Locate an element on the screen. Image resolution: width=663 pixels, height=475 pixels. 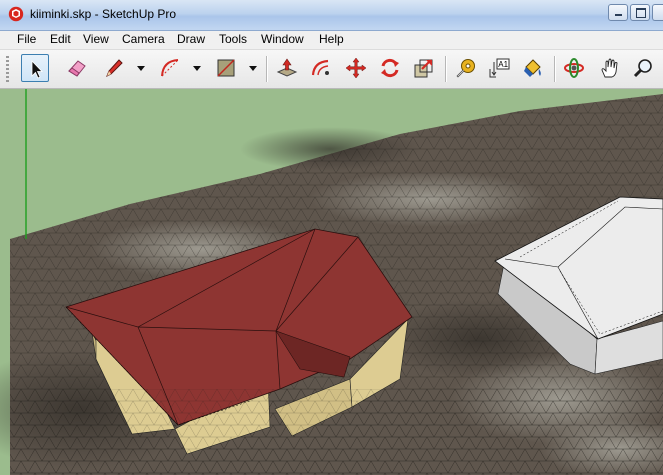
orbit-tool-button is located at coordinates (574, 68).